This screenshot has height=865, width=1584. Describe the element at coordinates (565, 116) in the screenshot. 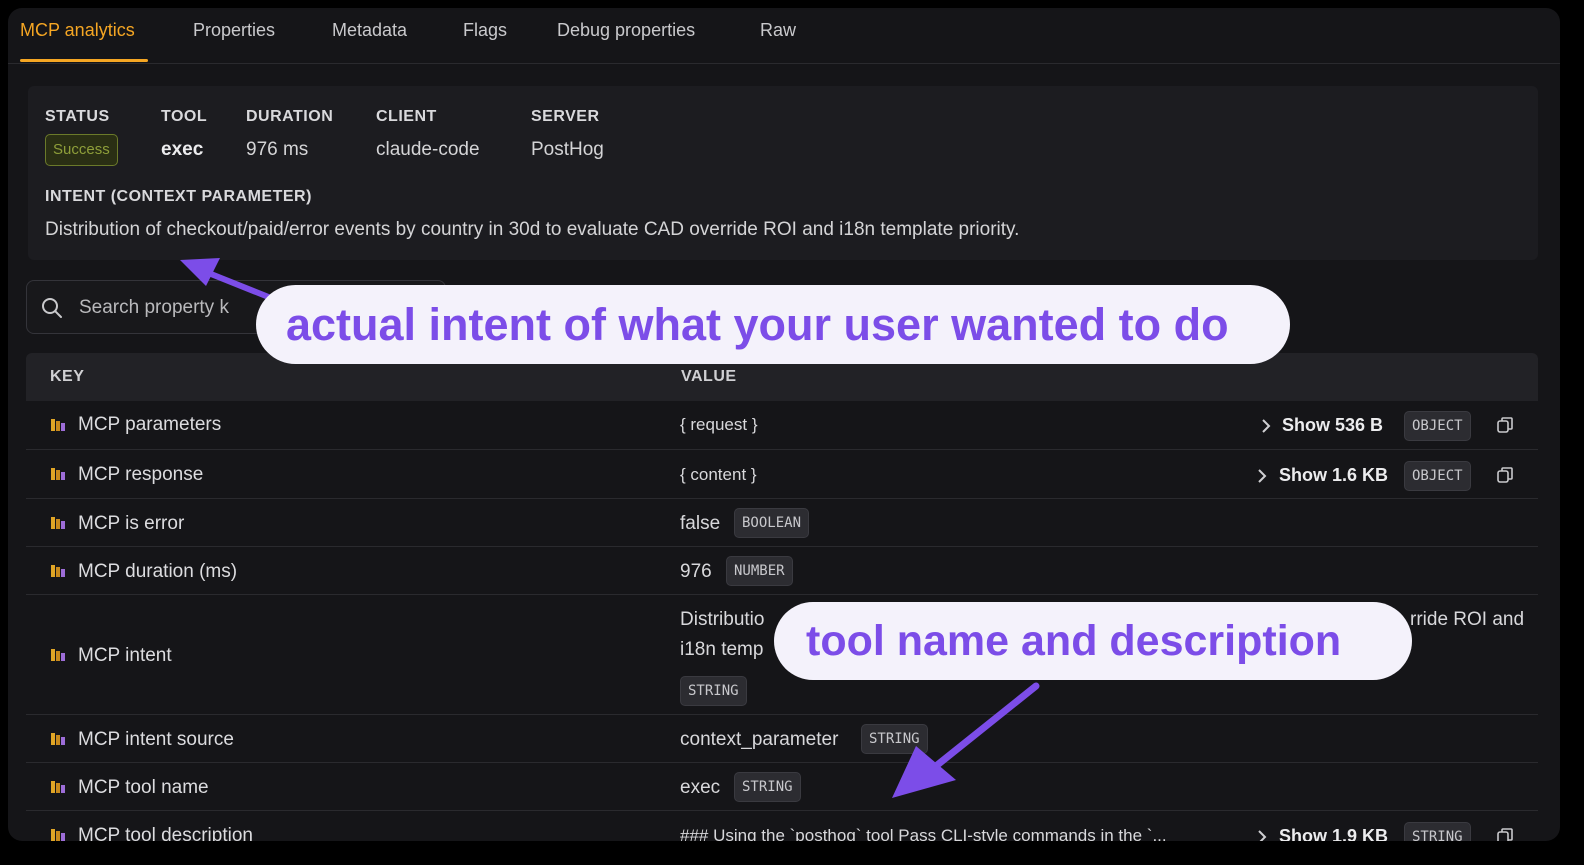

I see `server-label: SERVER` at that location.